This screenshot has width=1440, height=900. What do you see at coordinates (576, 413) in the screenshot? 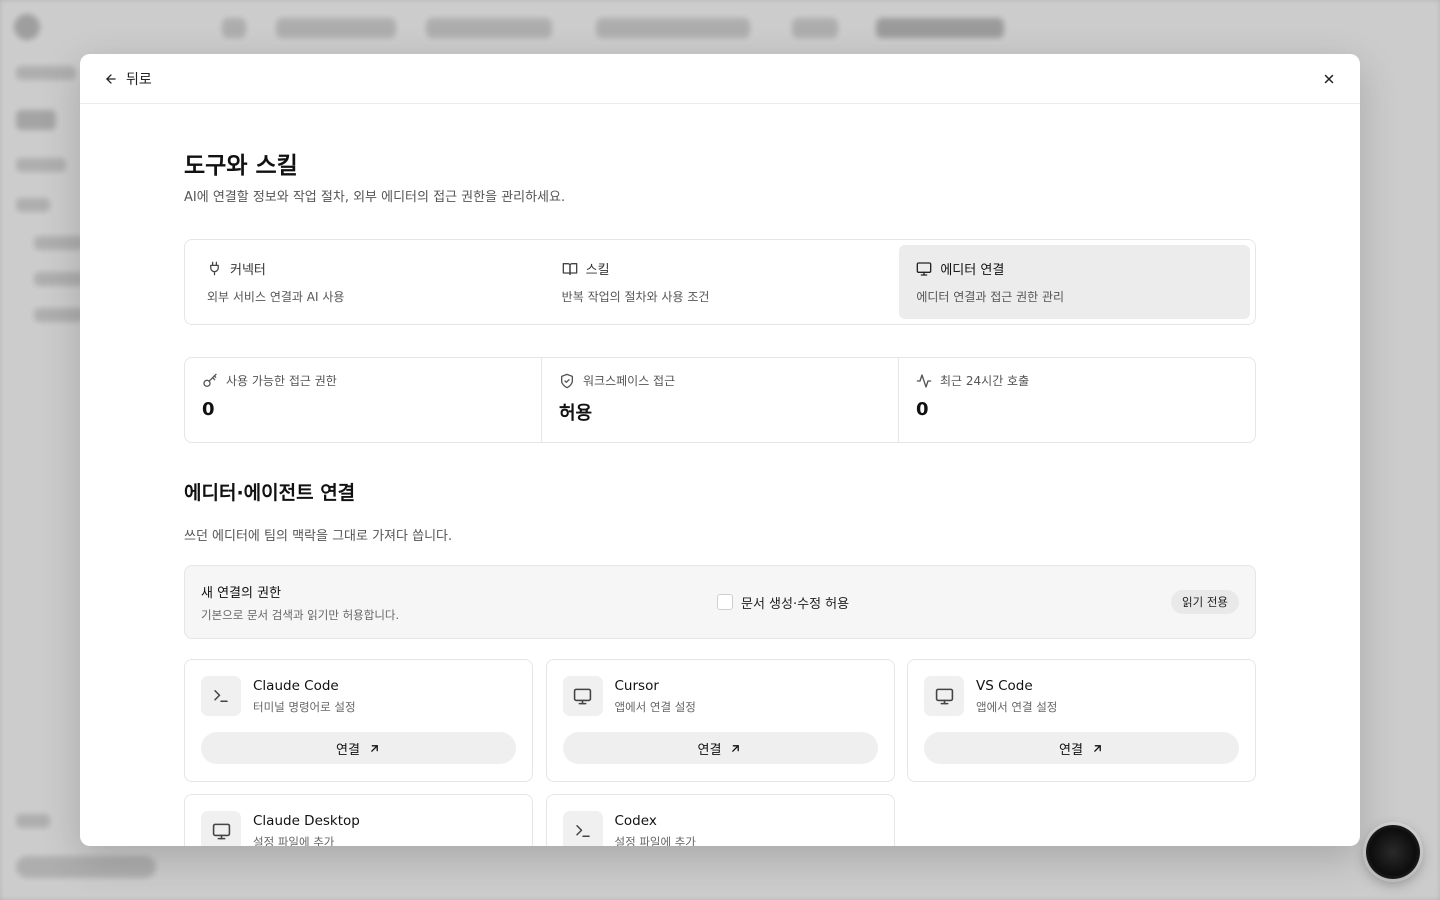
I see `stat-value: 허용` at bounding box center [576, 413].